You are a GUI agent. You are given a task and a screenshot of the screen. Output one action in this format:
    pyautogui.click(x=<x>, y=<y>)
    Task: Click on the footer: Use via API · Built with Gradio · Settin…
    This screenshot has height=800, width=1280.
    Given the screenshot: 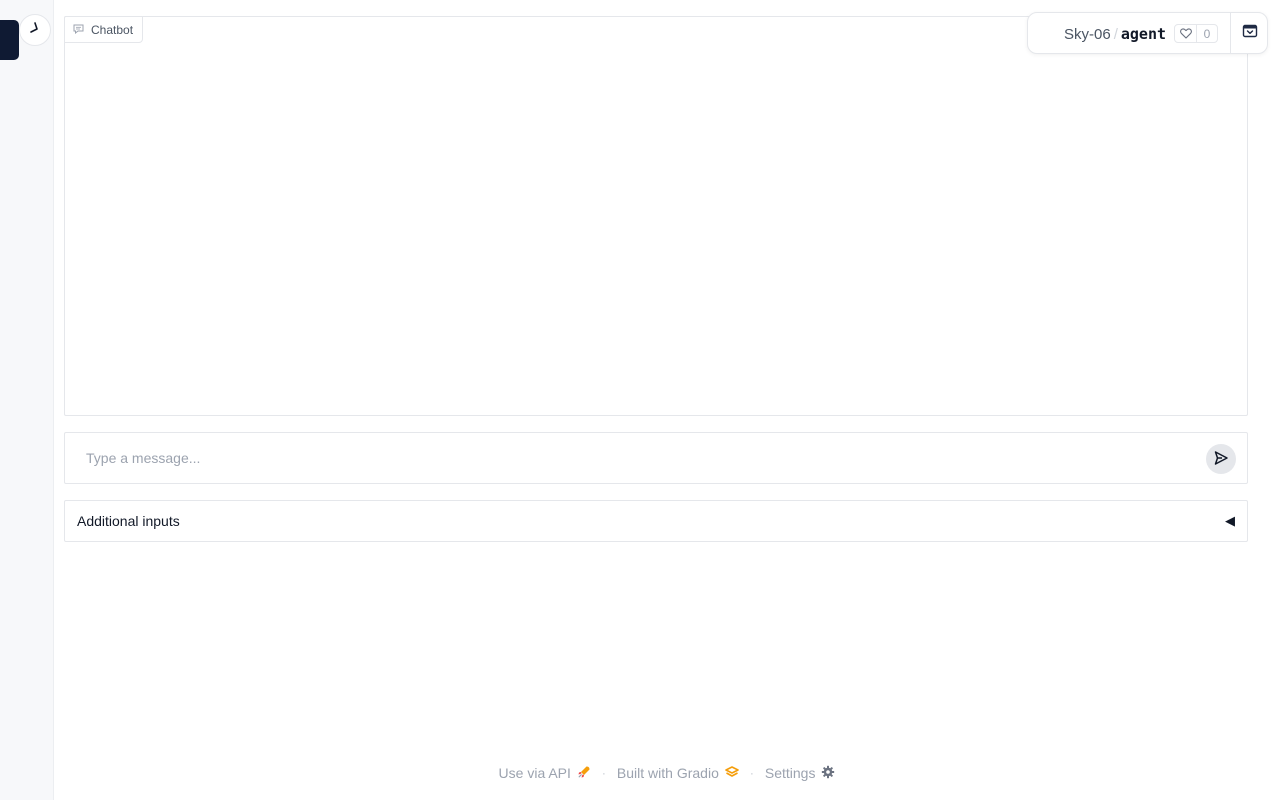 What is the action you would take?
    pyautogui.click(x=667, y=773)
    